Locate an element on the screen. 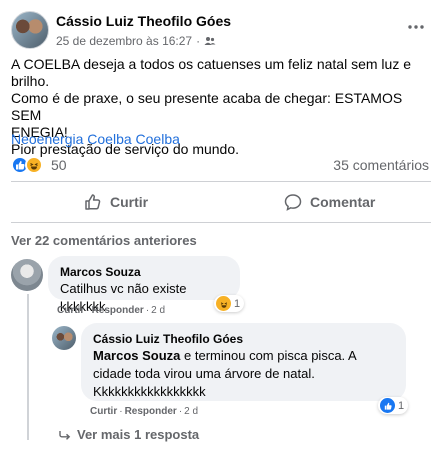 The width and height of the screenshot is (442, 451). reply-actions: Curtir · Responder · 2 d is located at coordinates (144, 411).